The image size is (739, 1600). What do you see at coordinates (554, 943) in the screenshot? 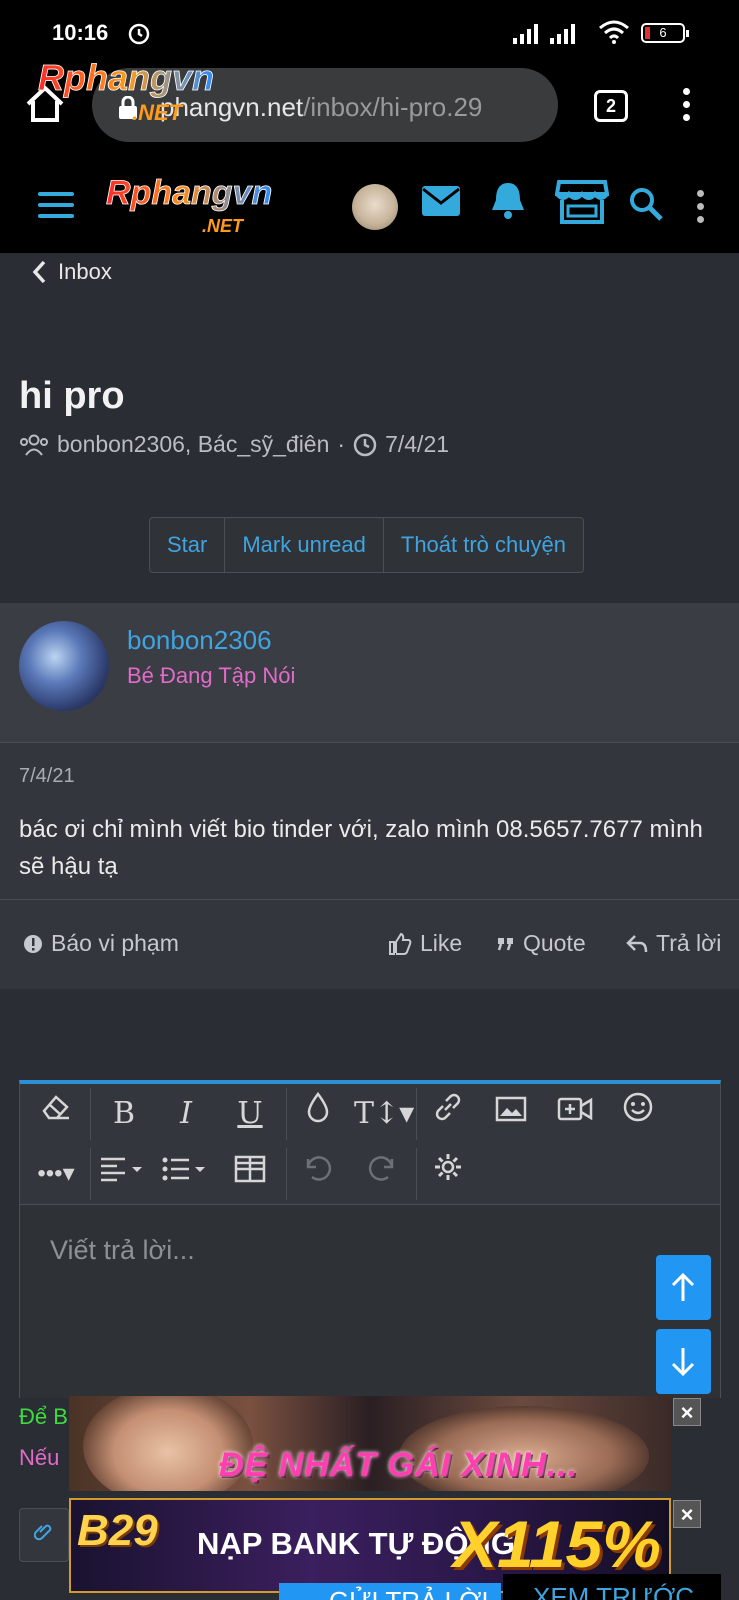
I see `quote-label: Quote` at bounding box center [554, 943].